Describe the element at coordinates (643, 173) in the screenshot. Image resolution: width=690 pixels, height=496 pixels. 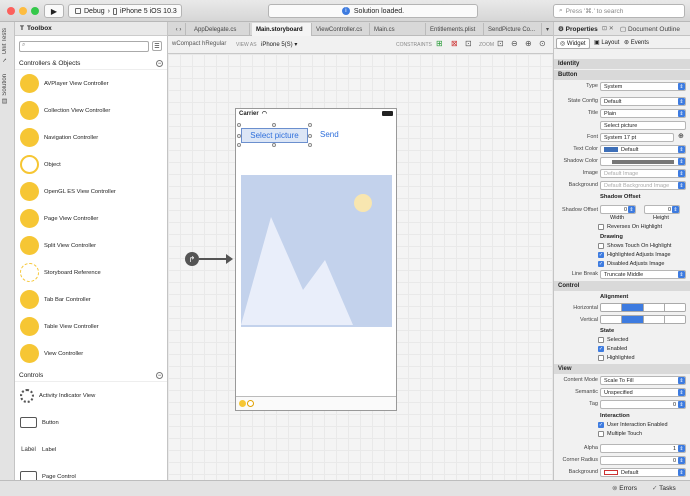
I see `image-select: Default Image ⇕` at that location.